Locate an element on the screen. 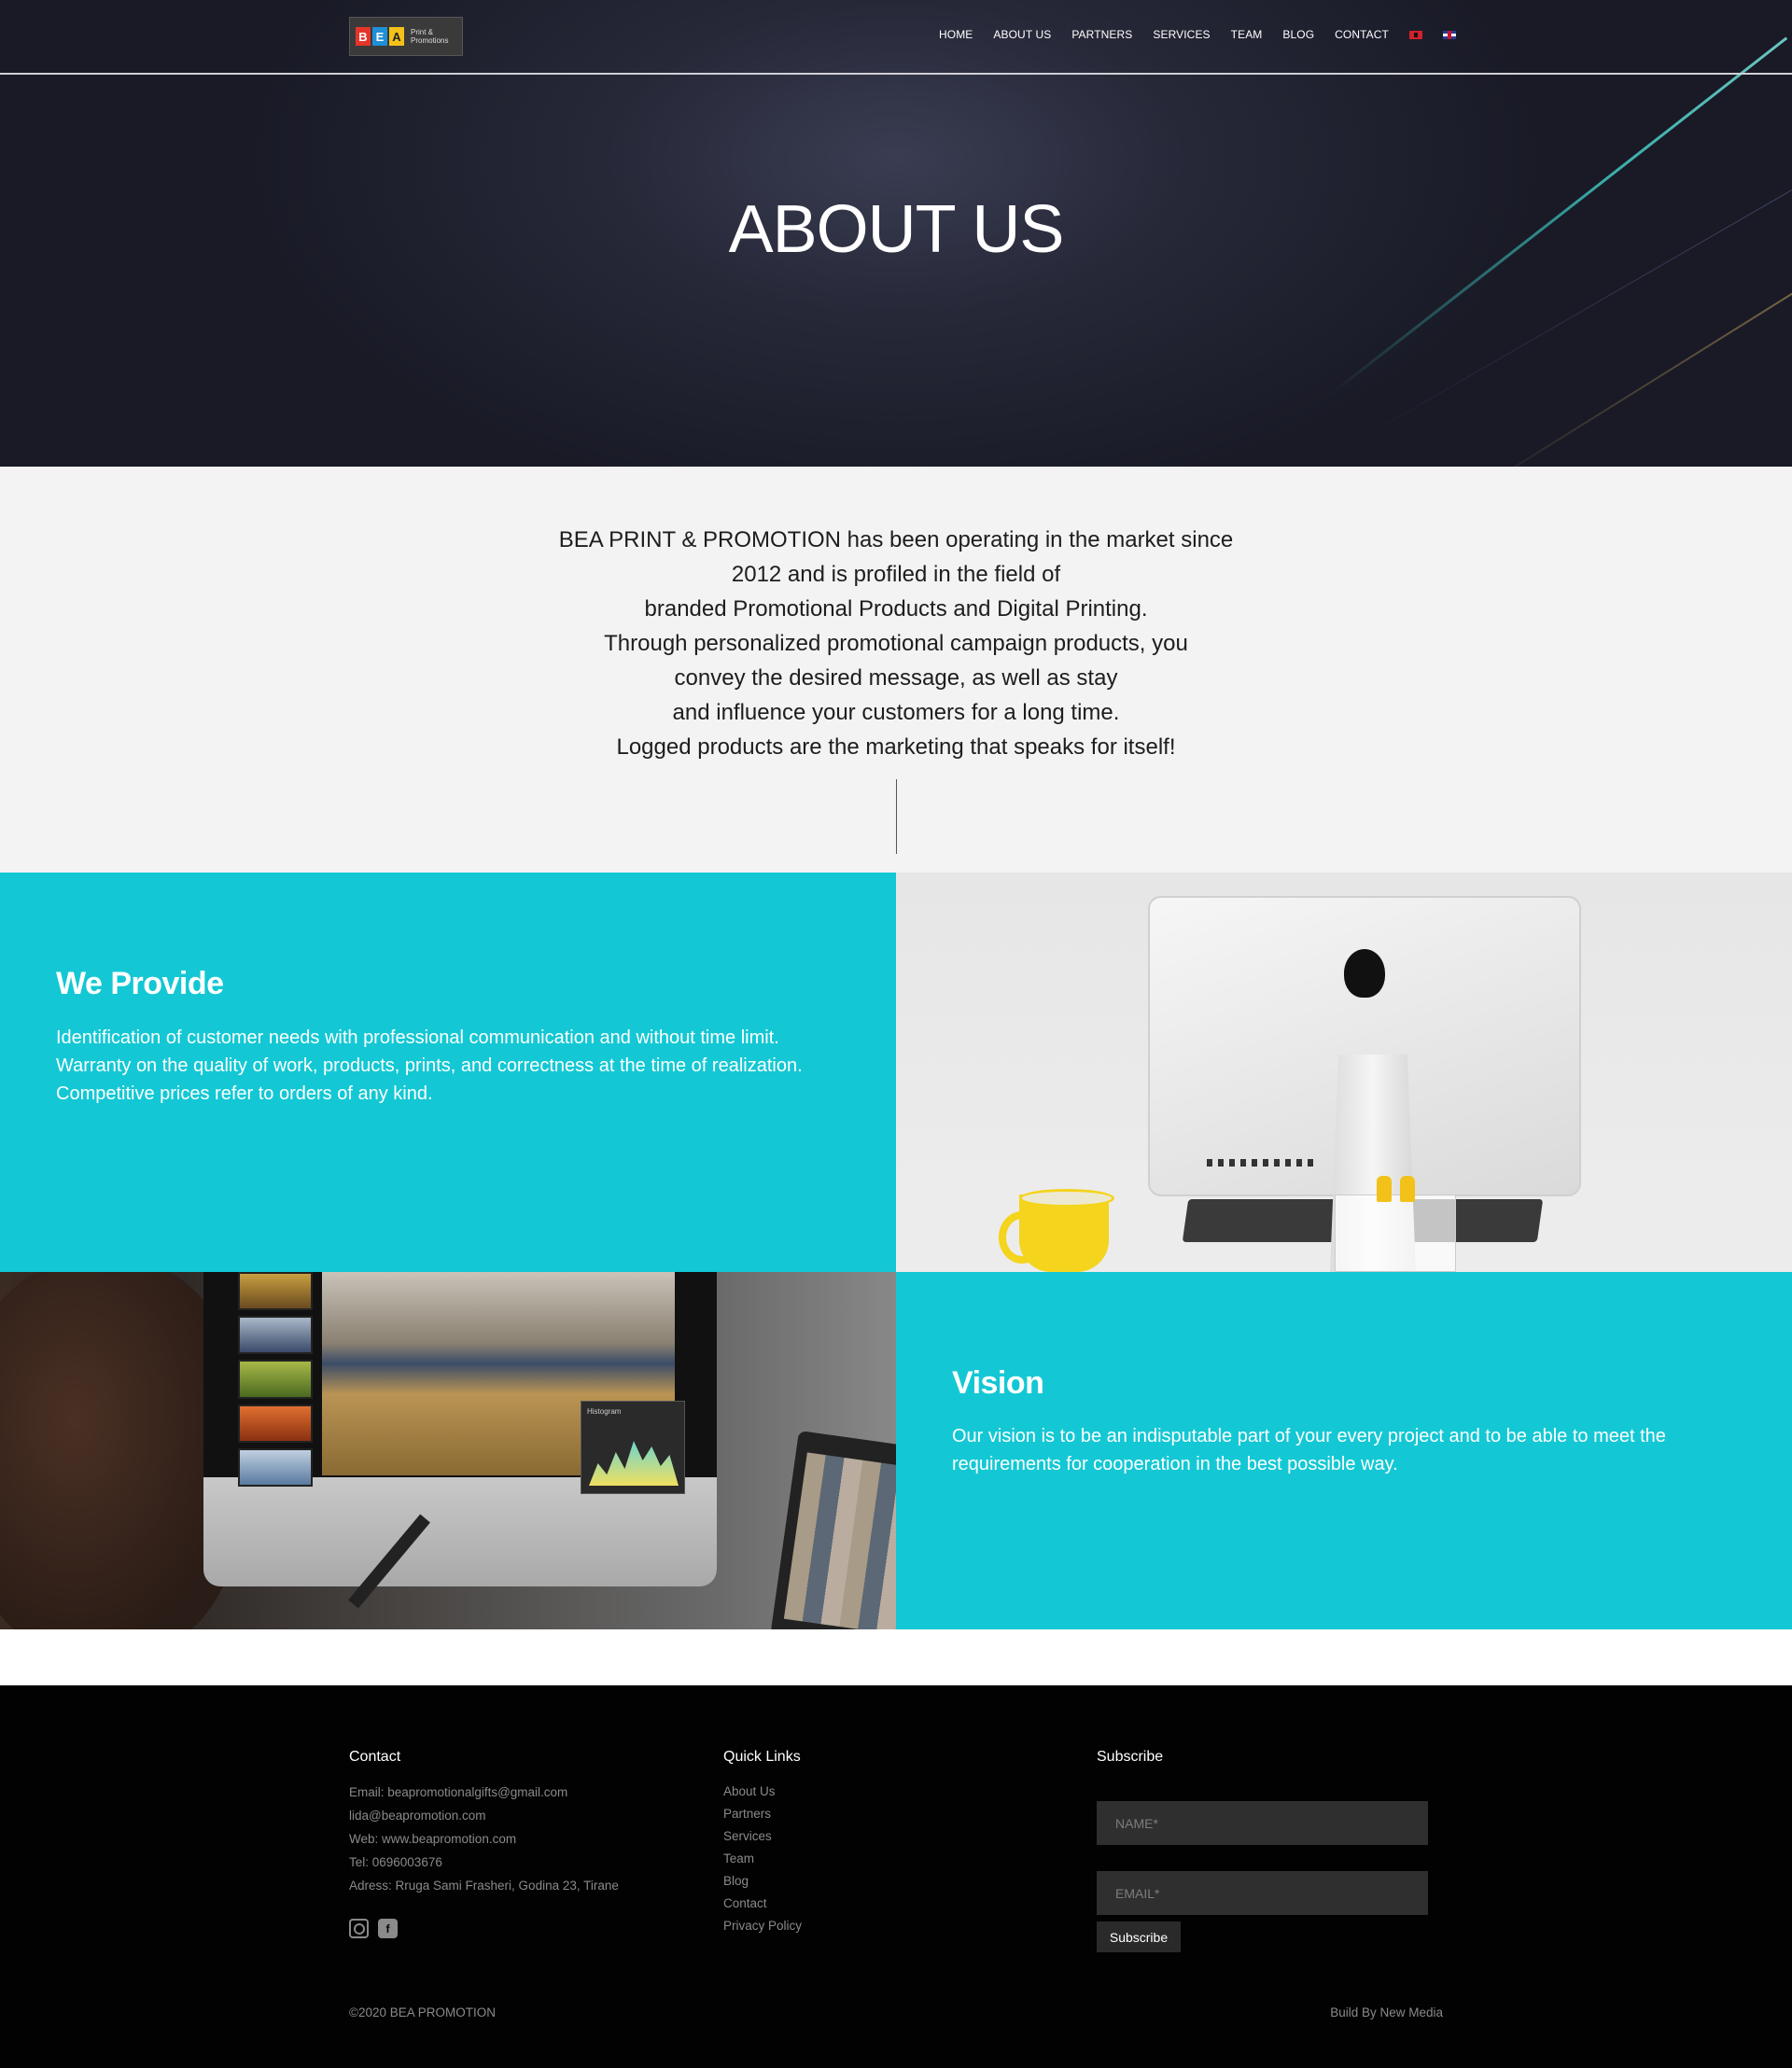 The width and height of the screenshot is (1792, 2068). build-by-credit: Build By New Media is located at coordinates (1386, 2012).